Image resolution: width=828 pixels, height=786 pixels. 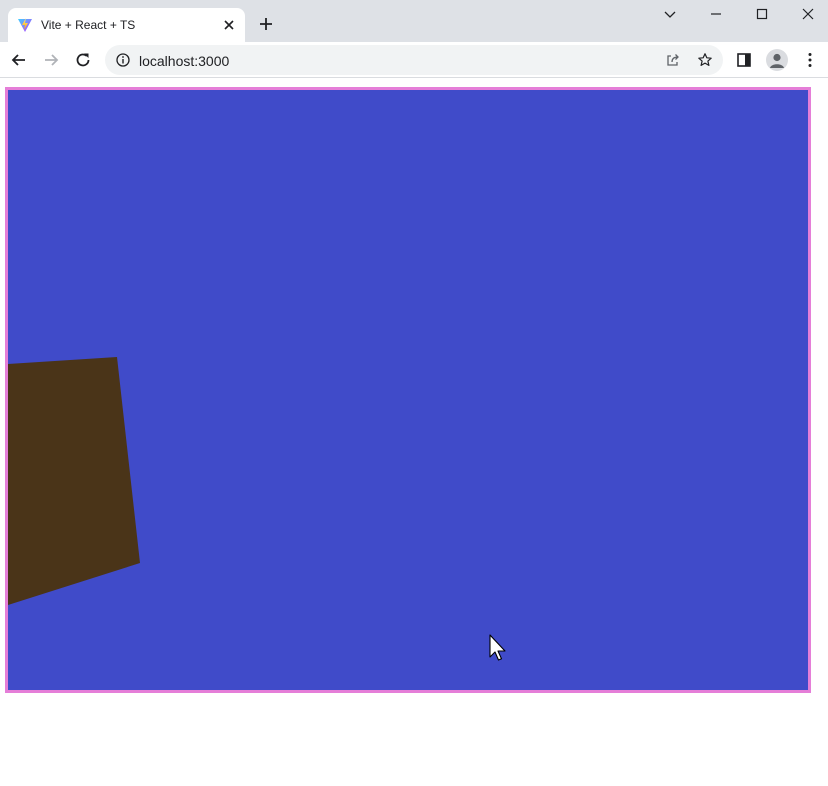 I want to click on person-icon, so click(x=777, y=60).